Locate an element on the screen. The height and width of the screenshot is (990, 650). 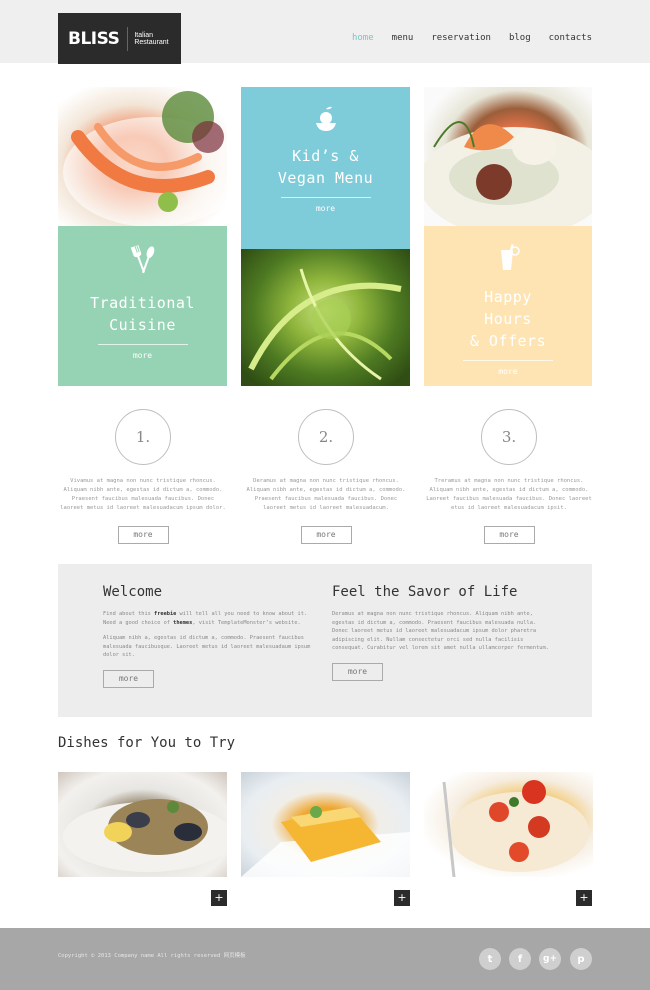
welcome-more-button: more is located at coordinates (128, 678).